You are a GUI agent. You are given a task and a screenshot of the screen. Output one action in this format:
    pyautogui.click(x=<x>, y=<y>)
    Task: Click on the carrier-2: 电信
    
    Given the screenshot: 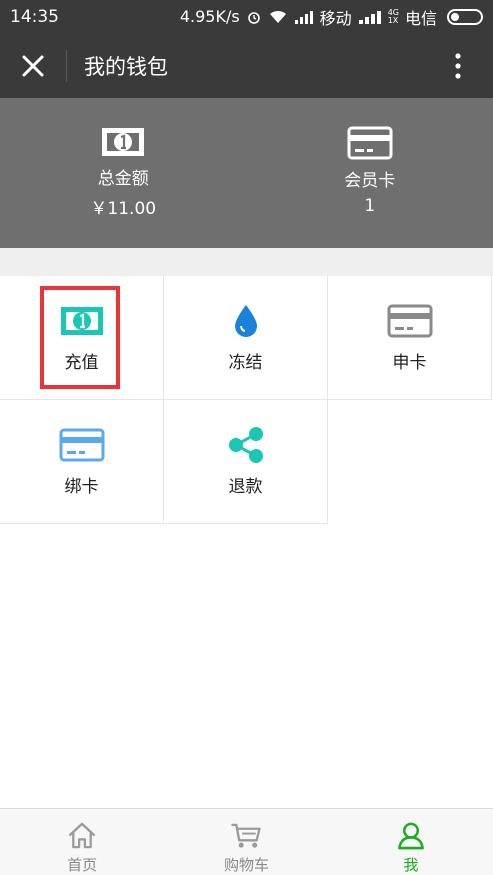 What is the action you would take?
    pyautogui.click(x=420, y=18)
    